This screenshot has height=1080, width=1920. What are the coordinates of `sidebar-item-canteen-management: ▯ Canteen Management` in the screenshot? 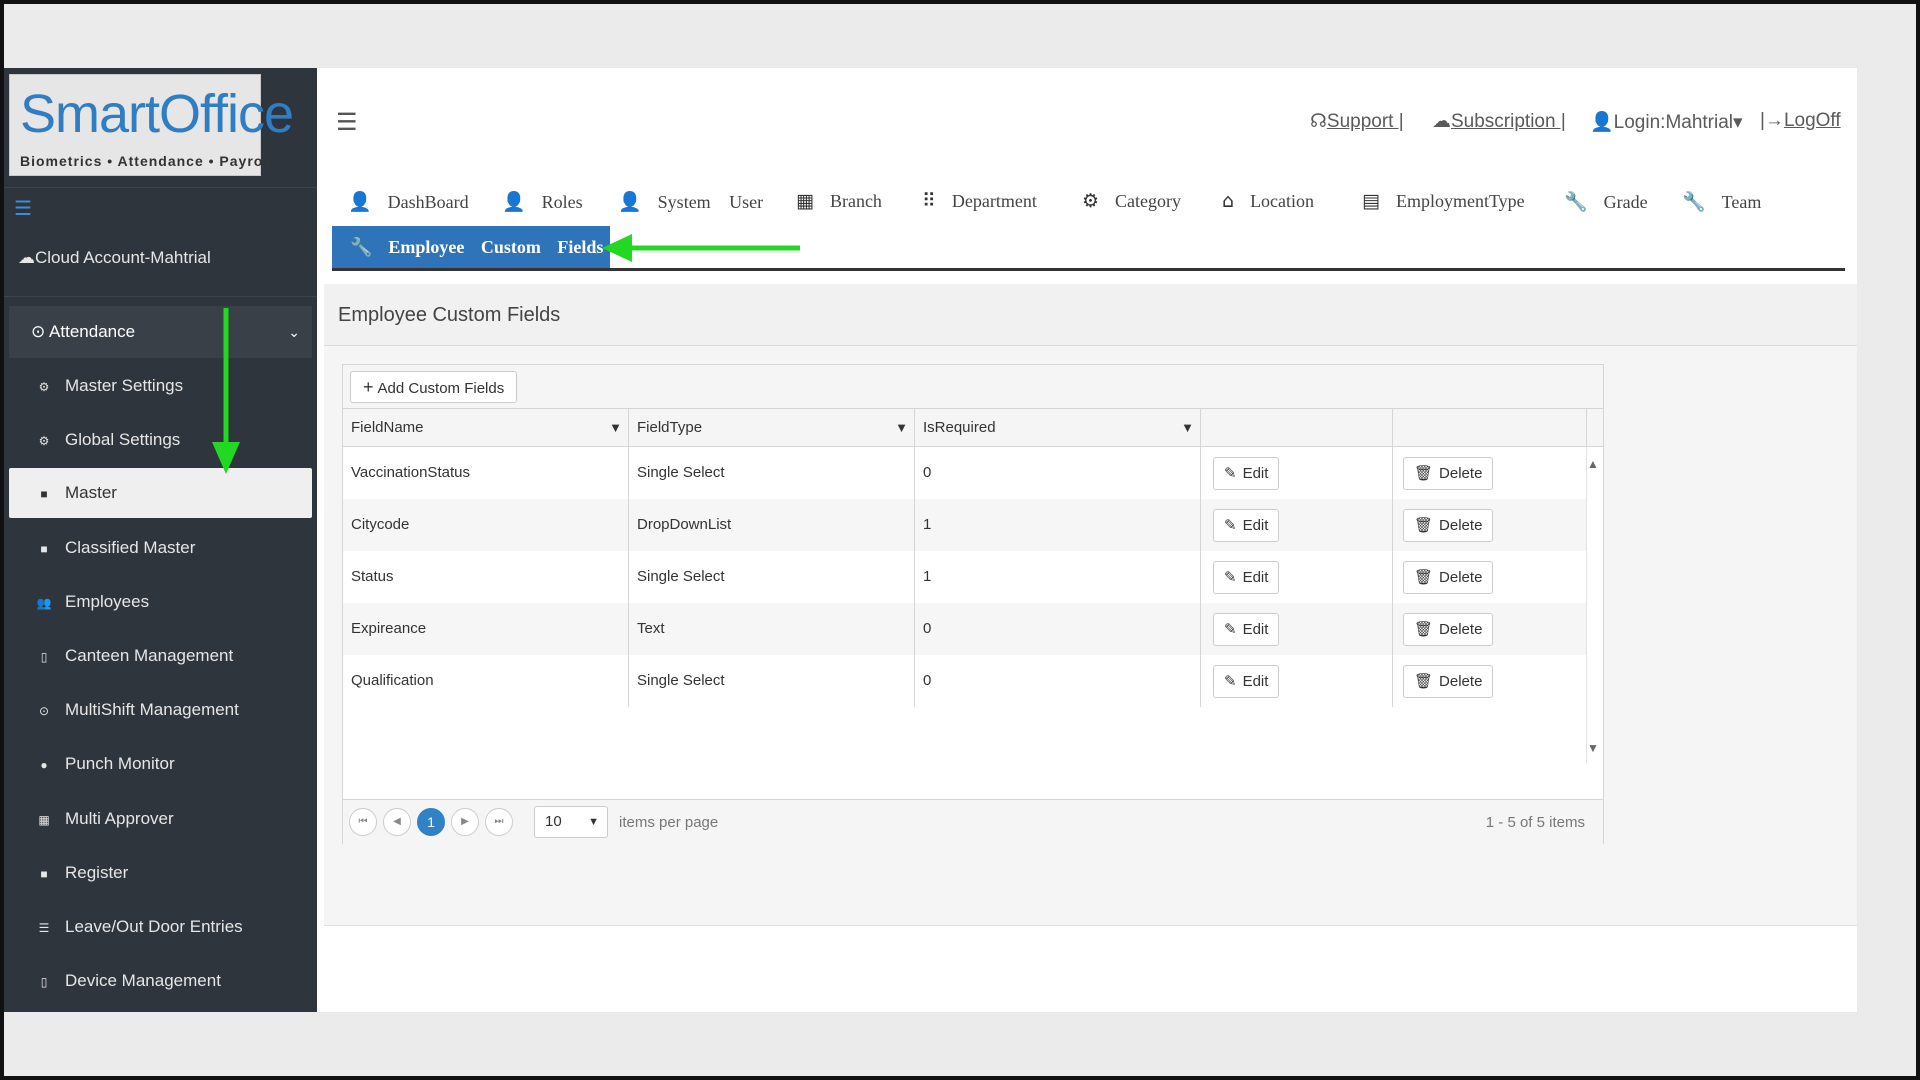 It's located at (160, 656).